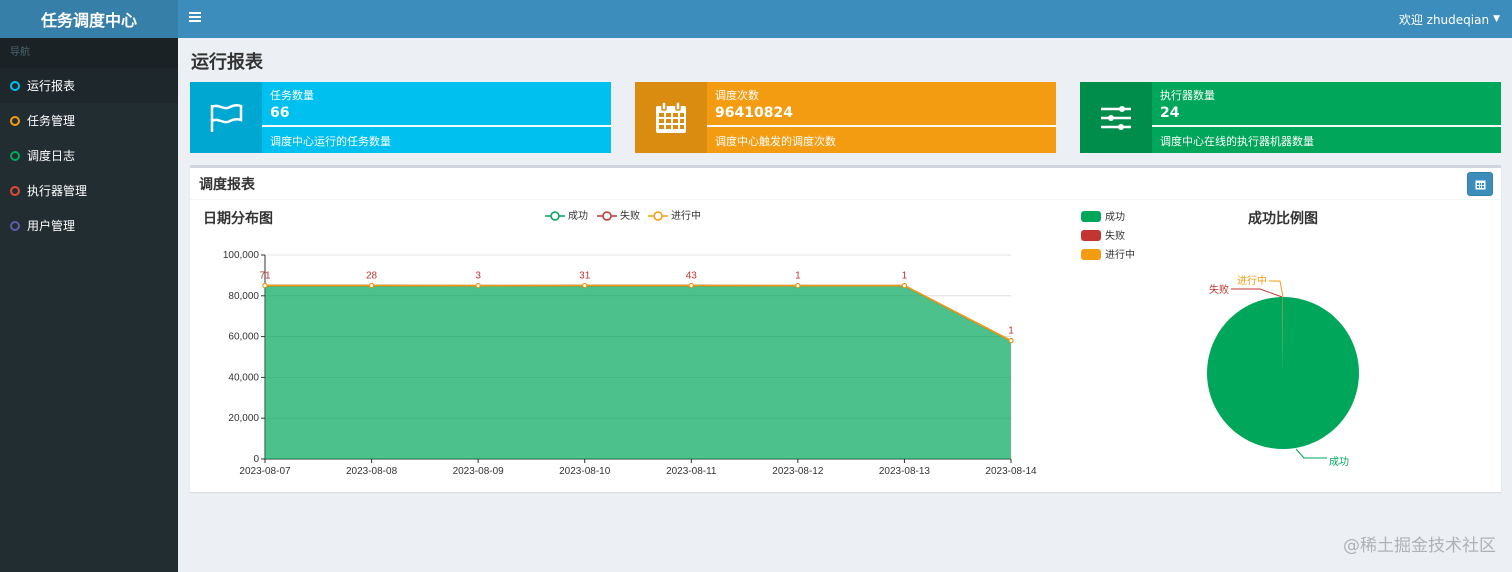  What do you see at coordinates (89, 305) in the screenshot?
I see `sidebar: 导航 运行报表 任务管理 调度日志 执行器管理 用户管理` at bounding box center [89, 305].